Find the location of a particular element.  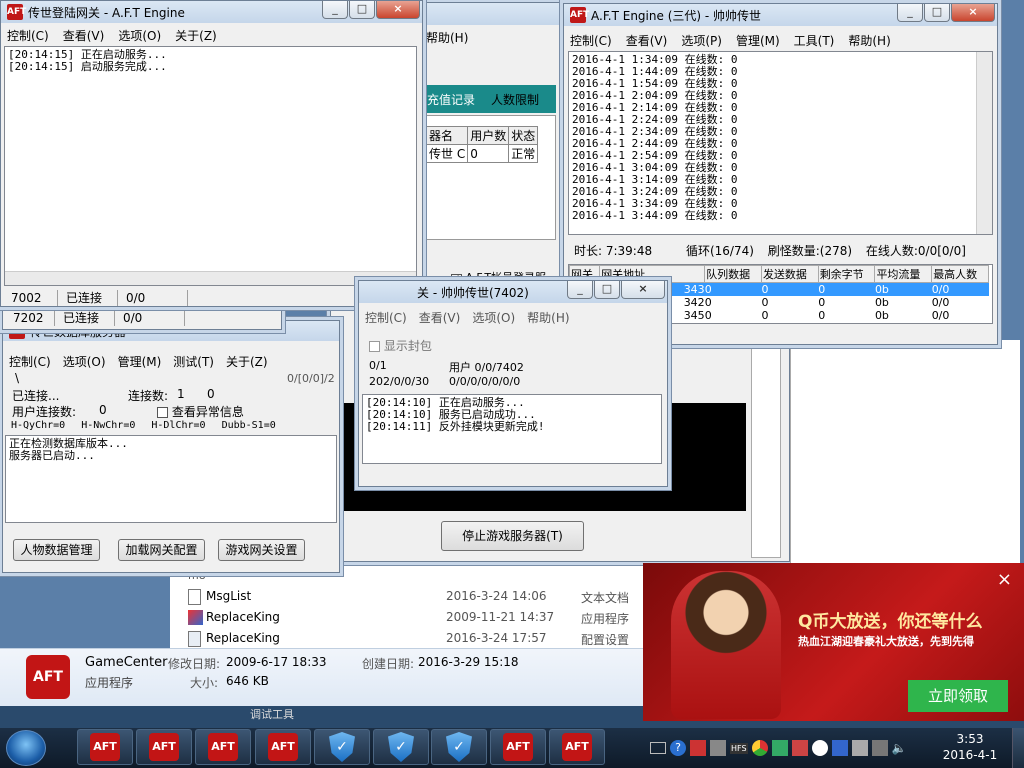

bluetooth-icon is located at coordinates (839, 748).